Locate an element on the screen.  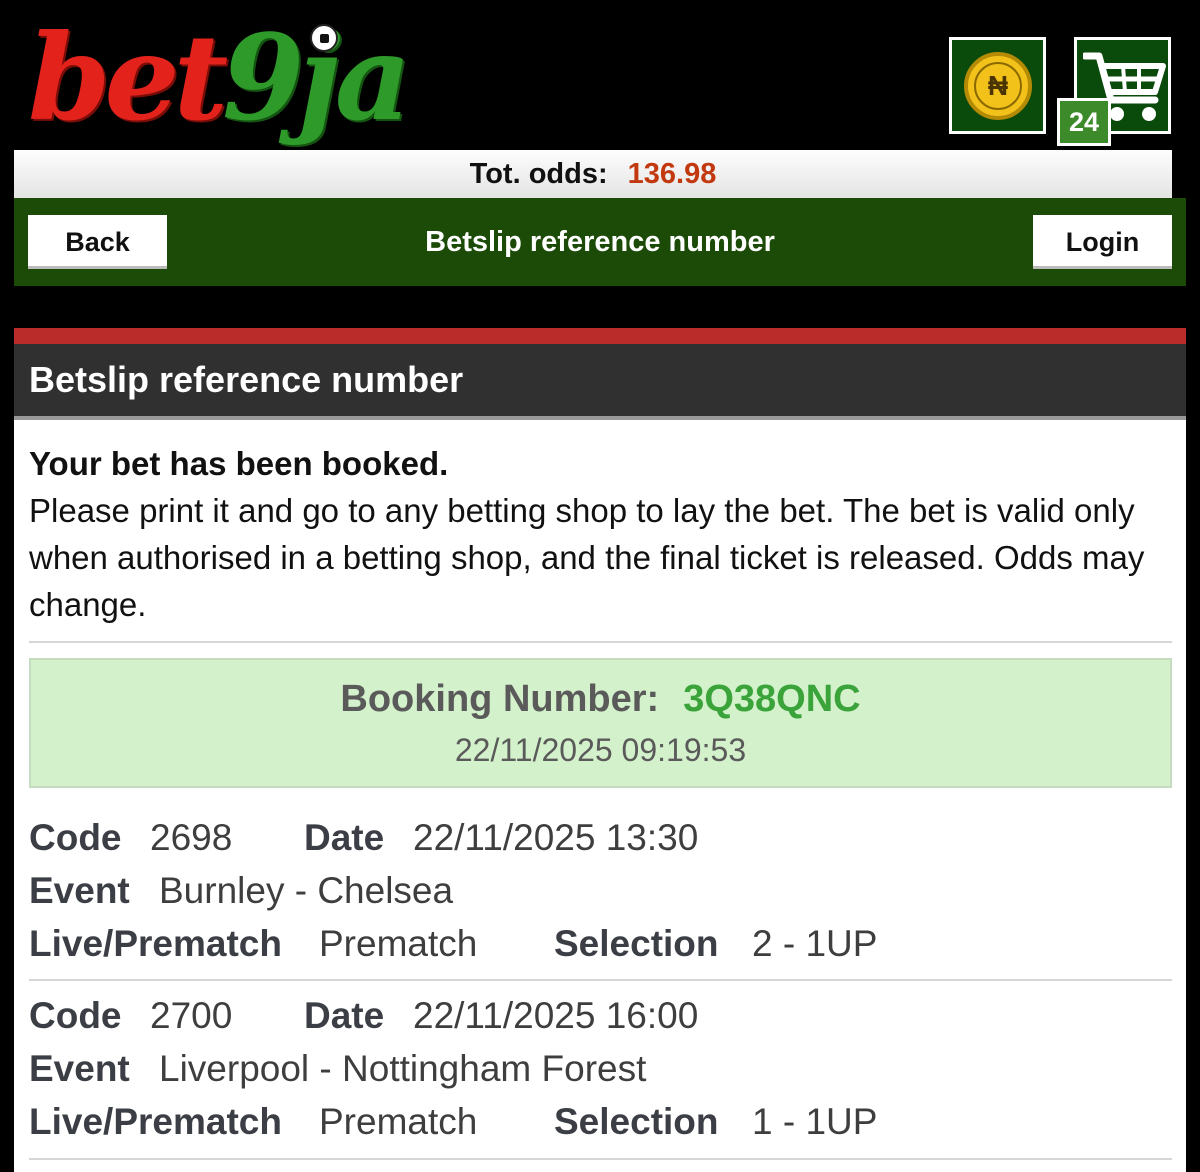
bet-event: Burnley - Chelsea is located at coordinates (306, 890).